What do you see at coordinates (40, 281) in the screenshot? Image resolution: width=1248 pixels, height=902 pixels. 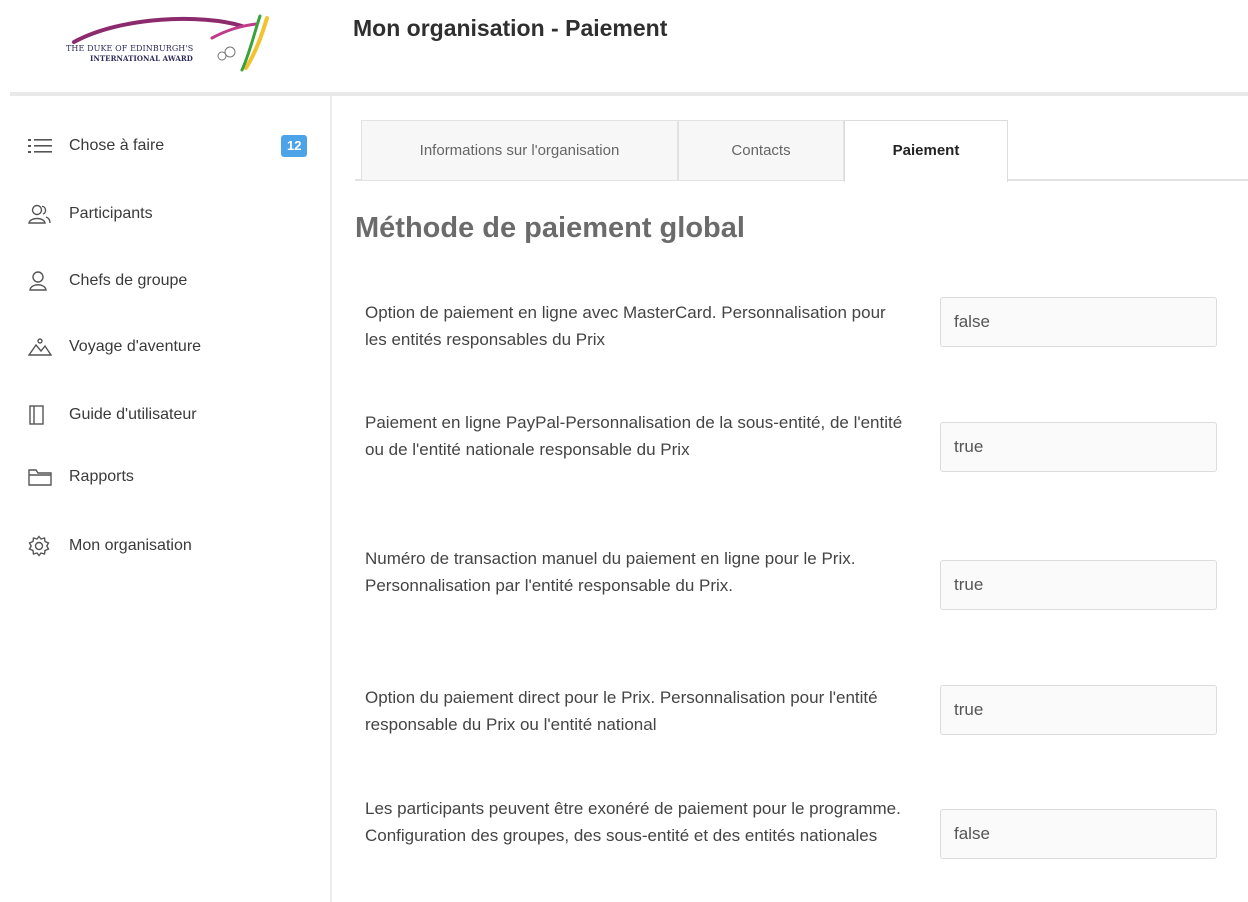 I see `group-leader-icon` at bounding box center [40, 281].